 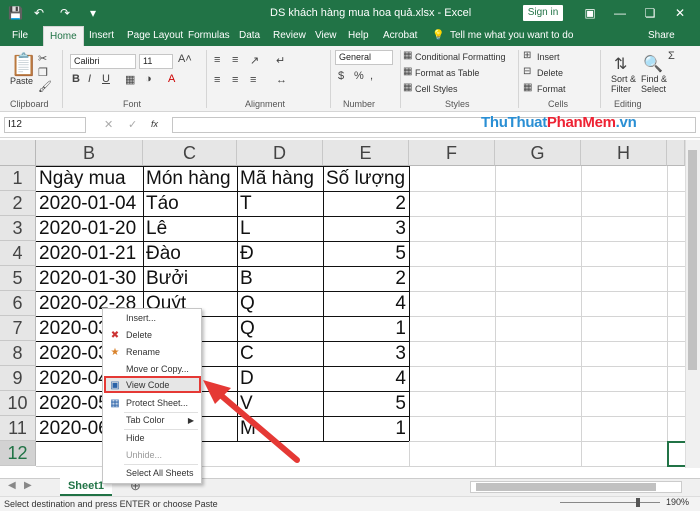 I want to click on italic-icon: I, so click(x=89, y=79).